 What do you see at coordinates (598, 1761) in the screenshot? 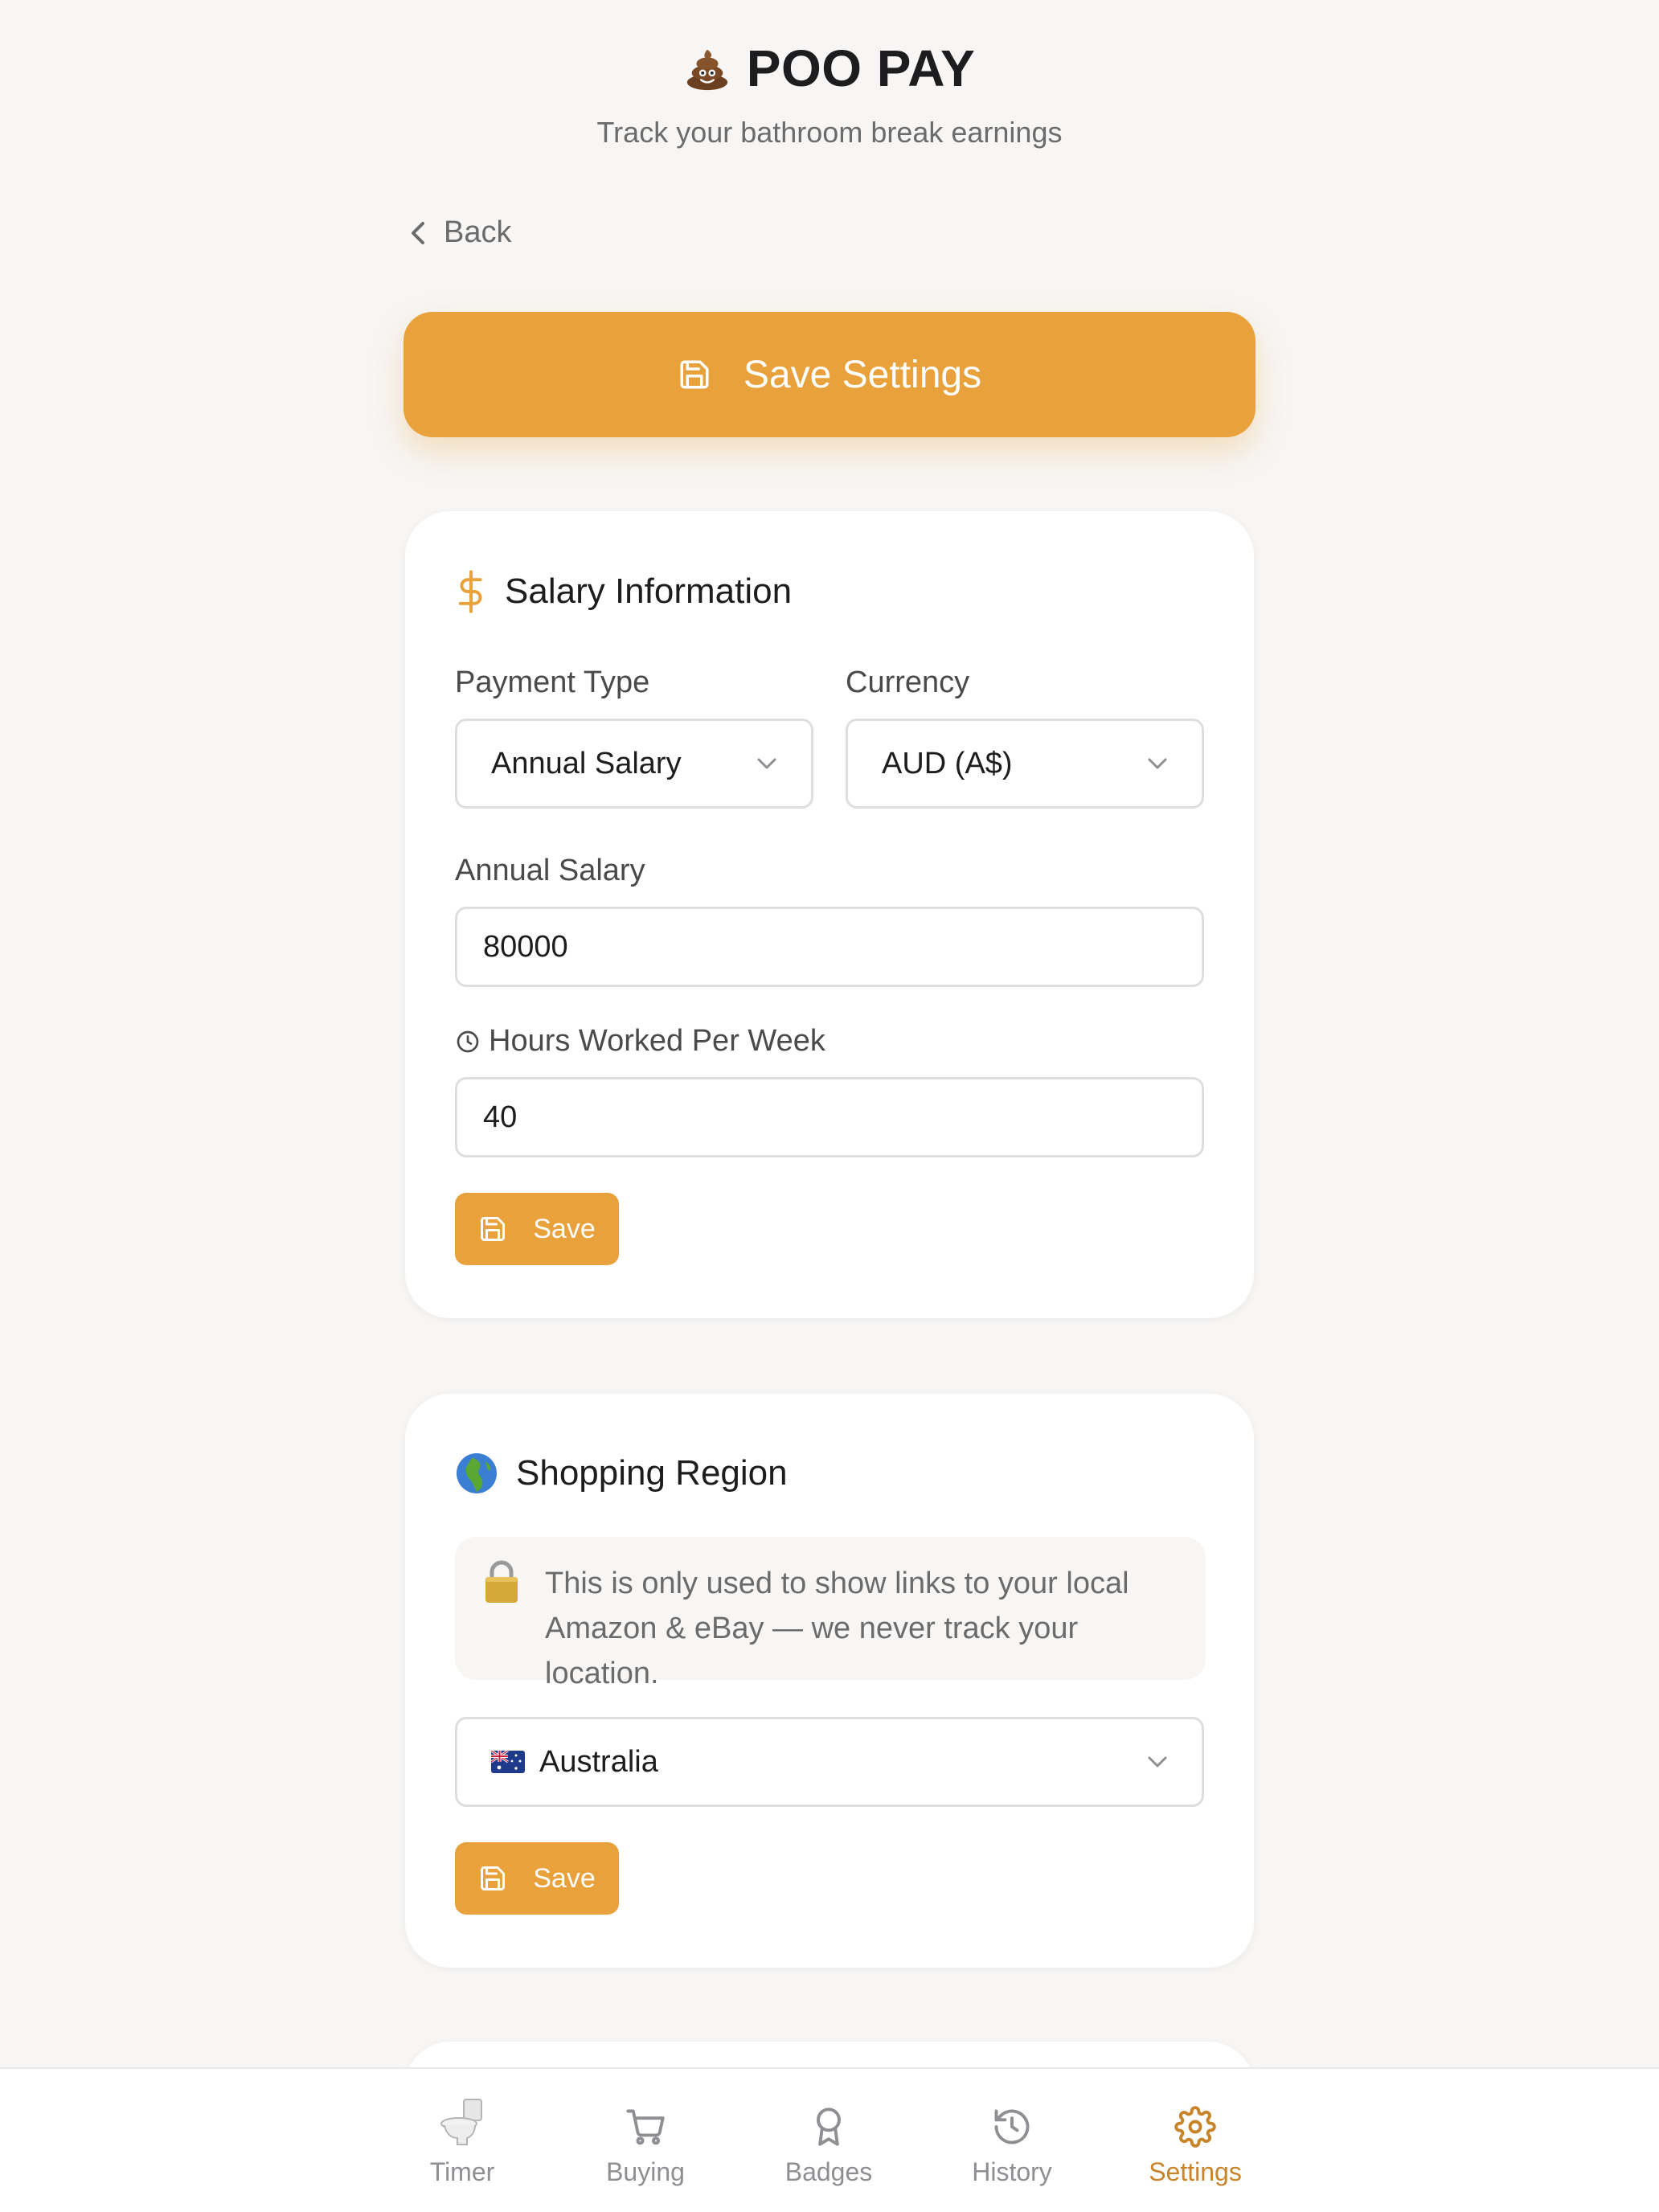
I see `country-value: Australia` at bounding box center [598, 1761].